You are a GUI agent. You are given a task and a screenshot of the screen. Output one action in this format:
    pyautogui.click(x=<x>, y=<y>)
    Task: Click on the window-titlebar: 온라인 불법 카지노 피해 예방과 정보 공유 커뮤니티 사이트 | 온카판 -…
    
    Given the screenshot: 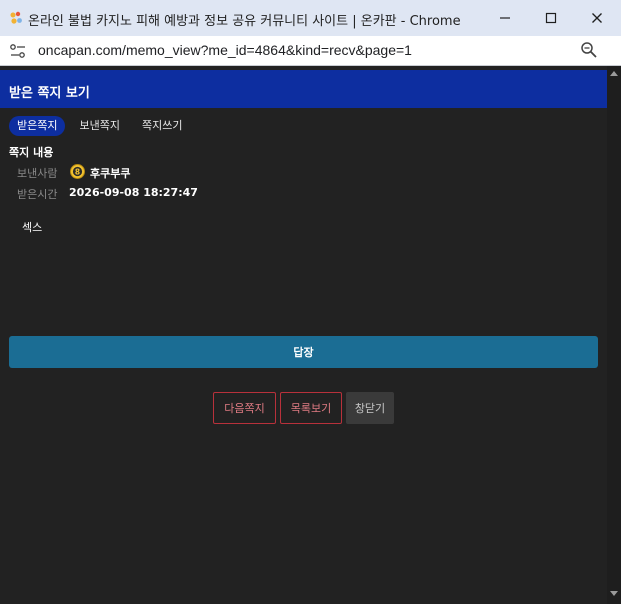 What is the action you would take?
    pyautogui.click(x=310, y=18)
    